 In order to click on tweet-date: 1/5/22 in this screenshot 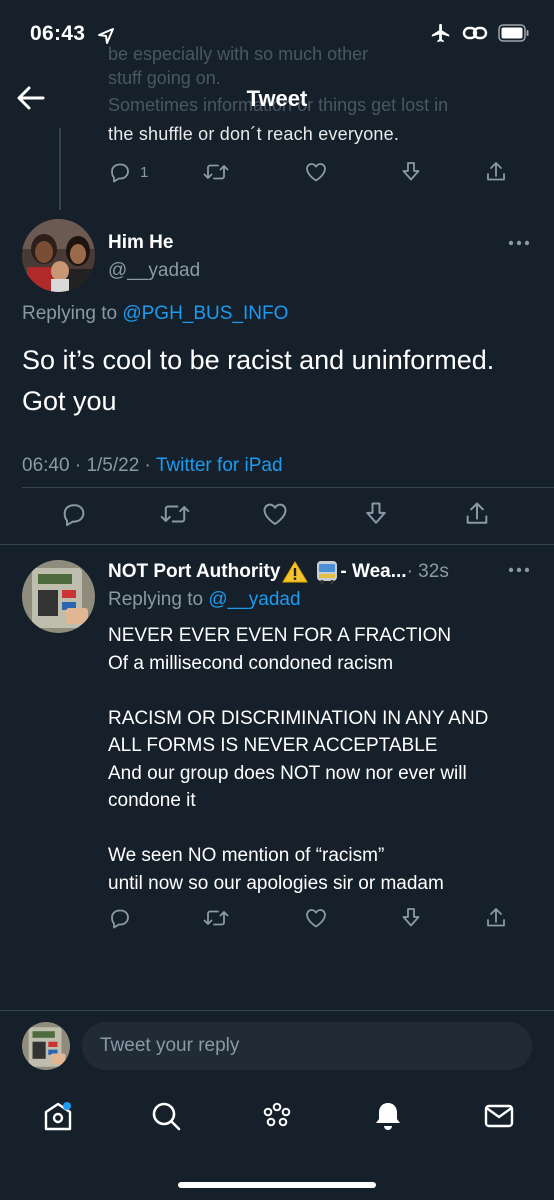, I will do `click(113, 465)`.